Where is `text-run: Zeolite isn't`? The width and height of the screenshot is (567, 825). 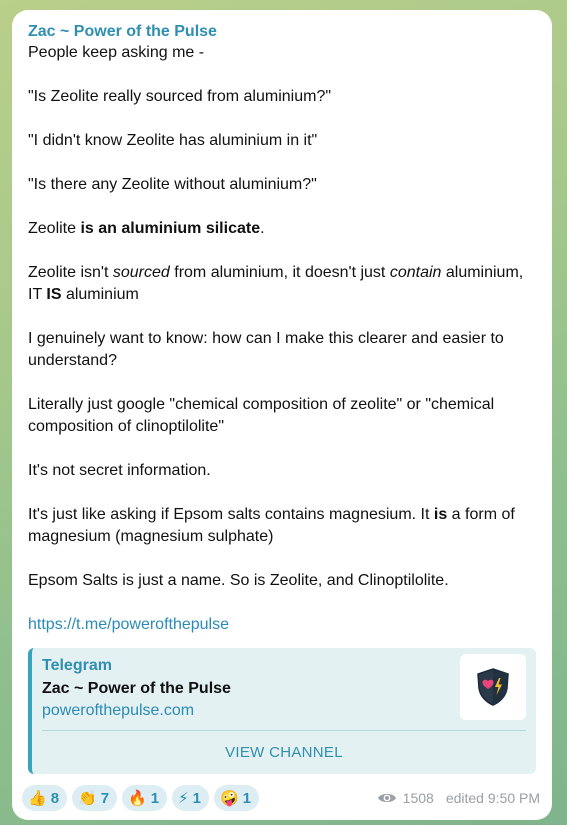 text-run: Zeolite isn't is located at coordinates (70, 272).